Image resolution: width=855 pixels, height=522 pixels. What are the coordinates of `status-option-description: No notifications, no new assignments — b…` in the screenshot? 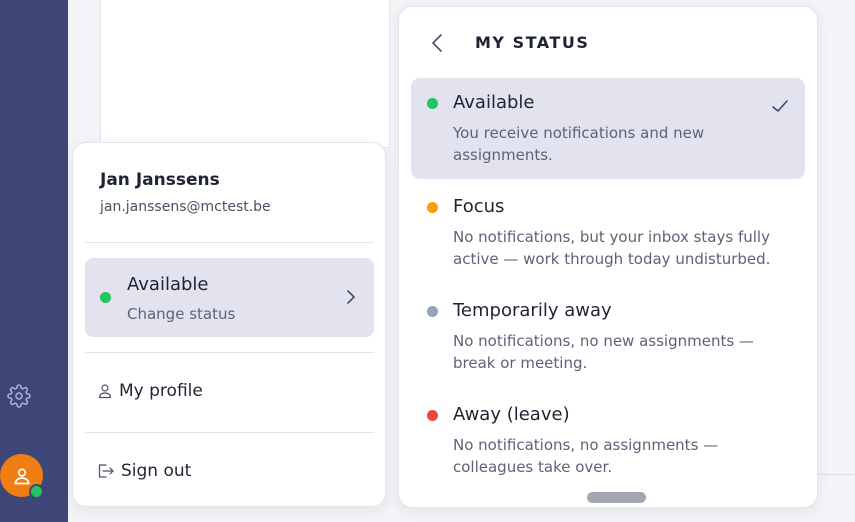 It's located at (603, 352).